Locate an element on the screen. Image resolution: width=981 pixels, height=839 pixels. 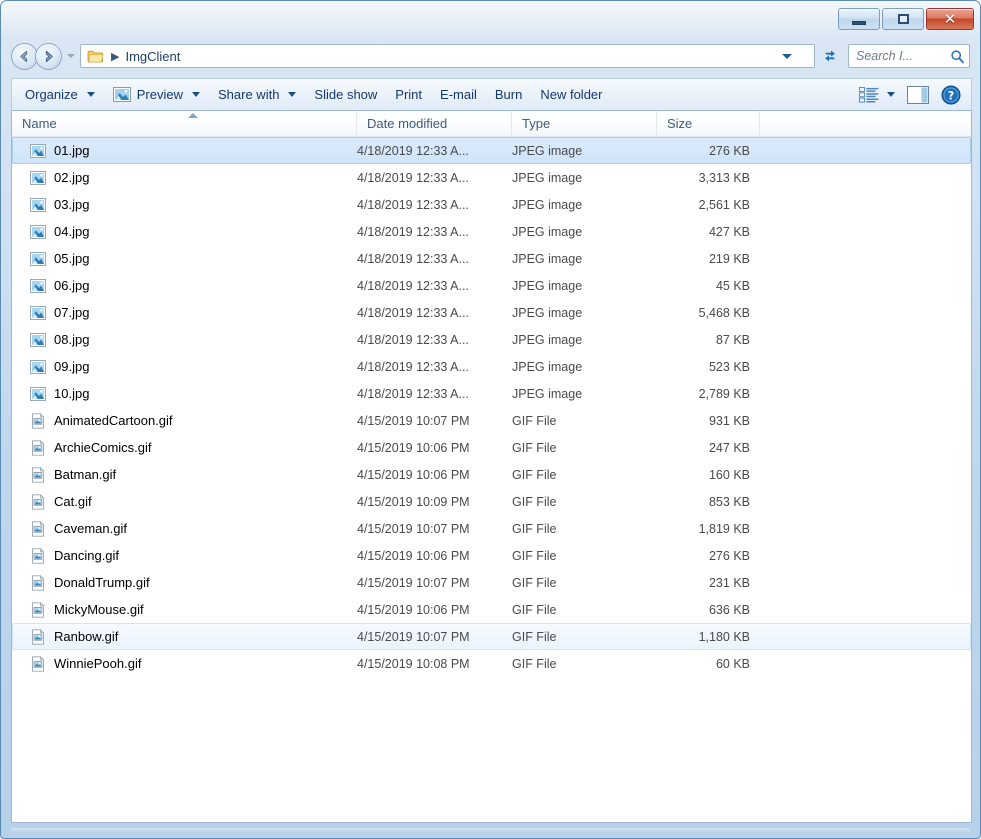
file-name-cell: 06.jpg is located at coordinates (185, 286).